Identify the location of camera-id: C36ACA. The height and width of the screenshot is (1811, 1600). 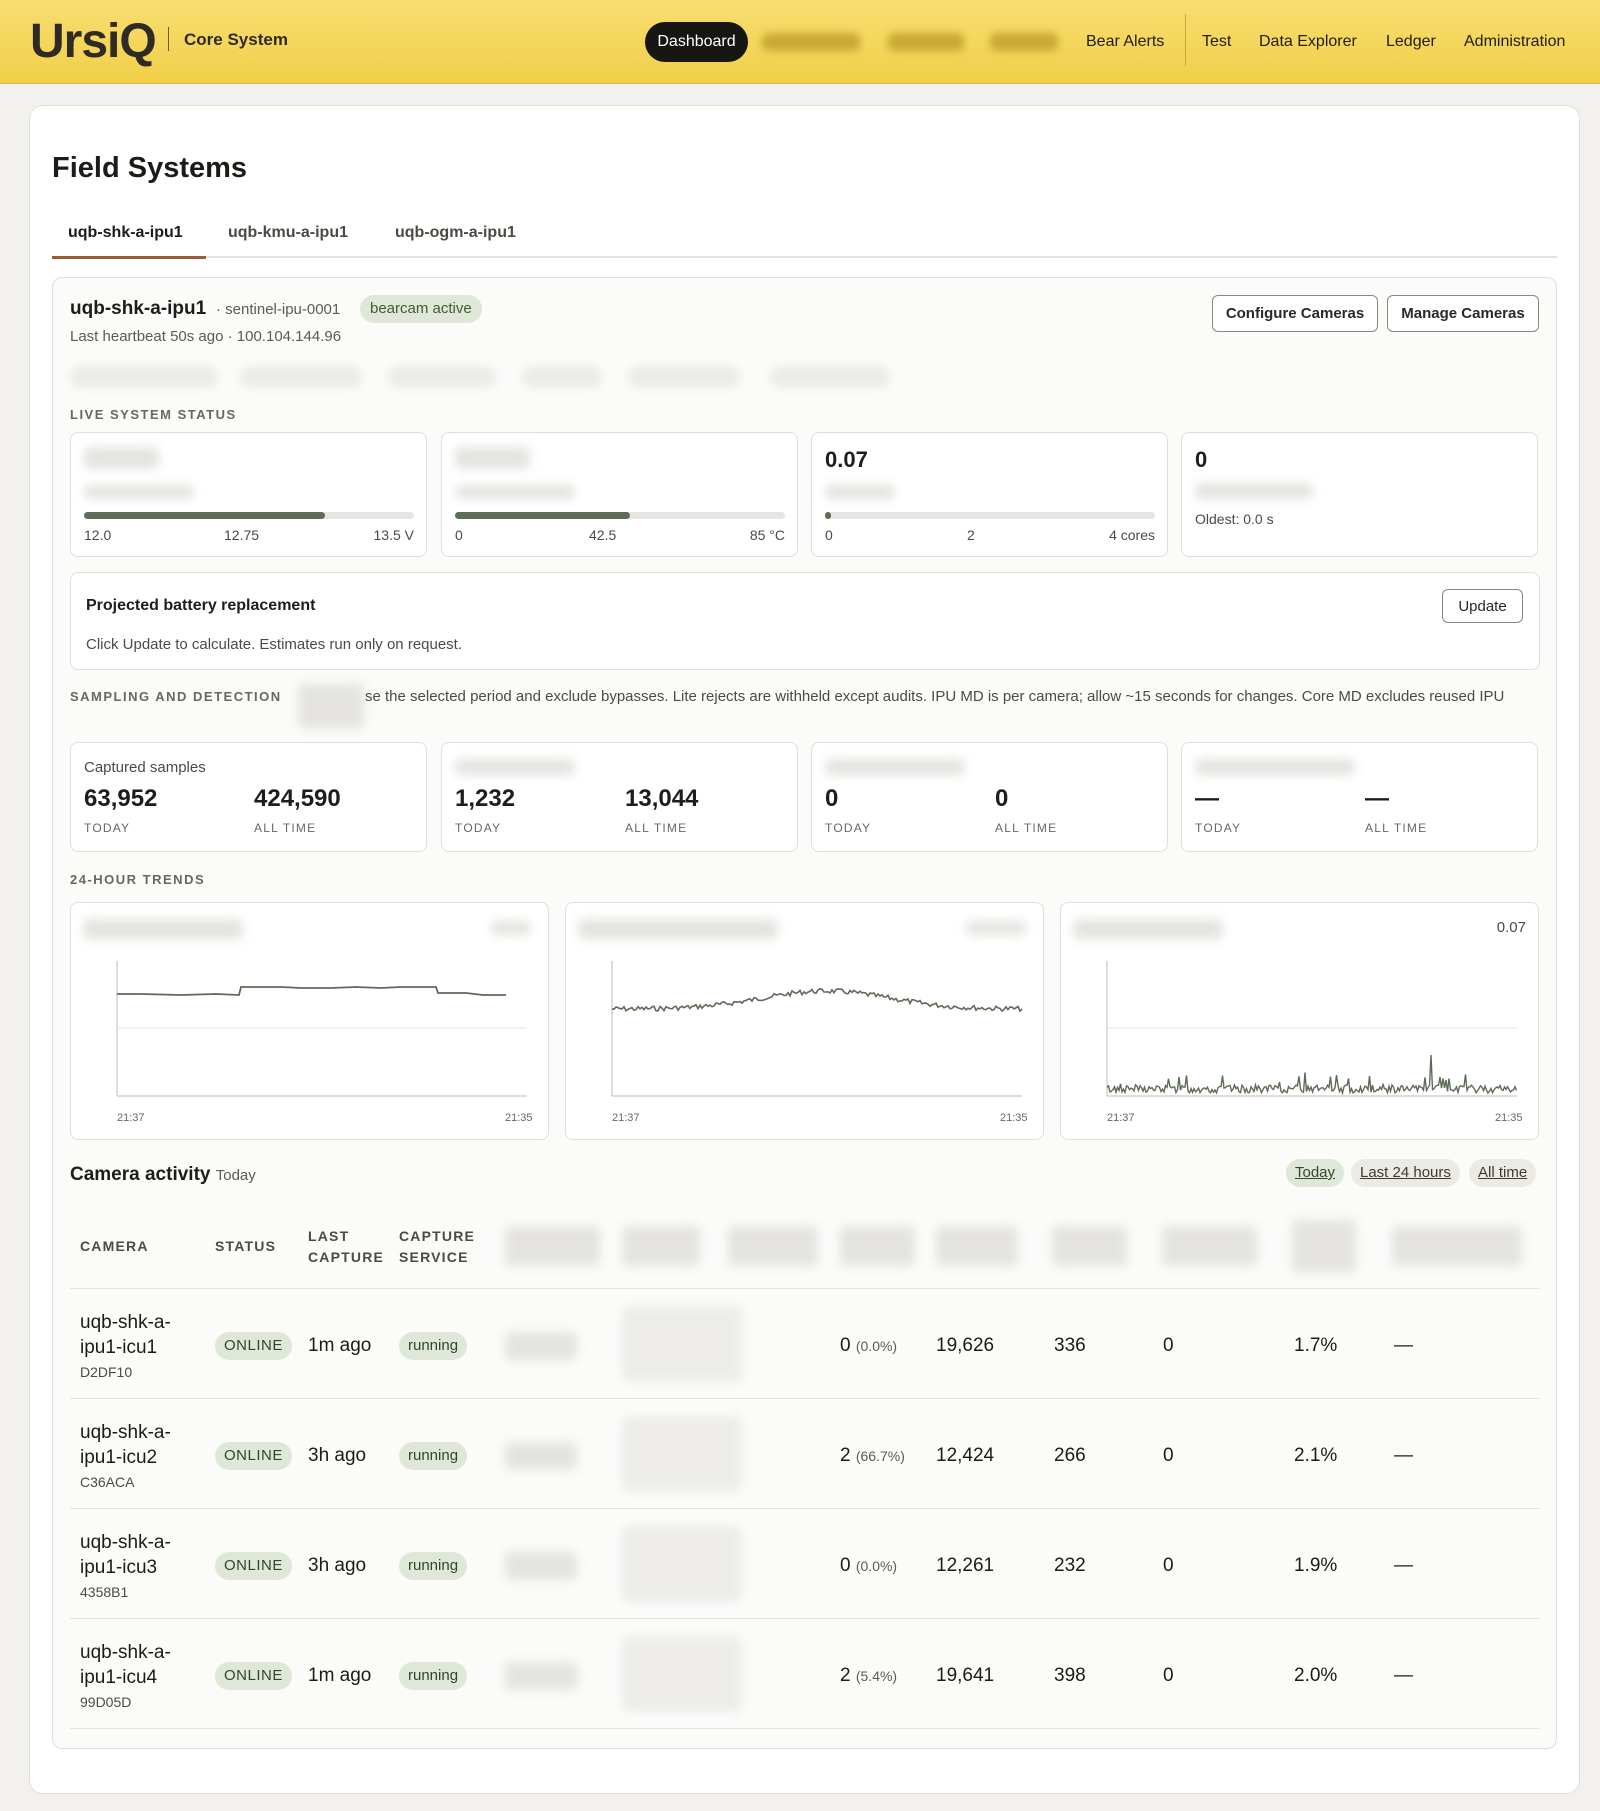
(107, 1482).